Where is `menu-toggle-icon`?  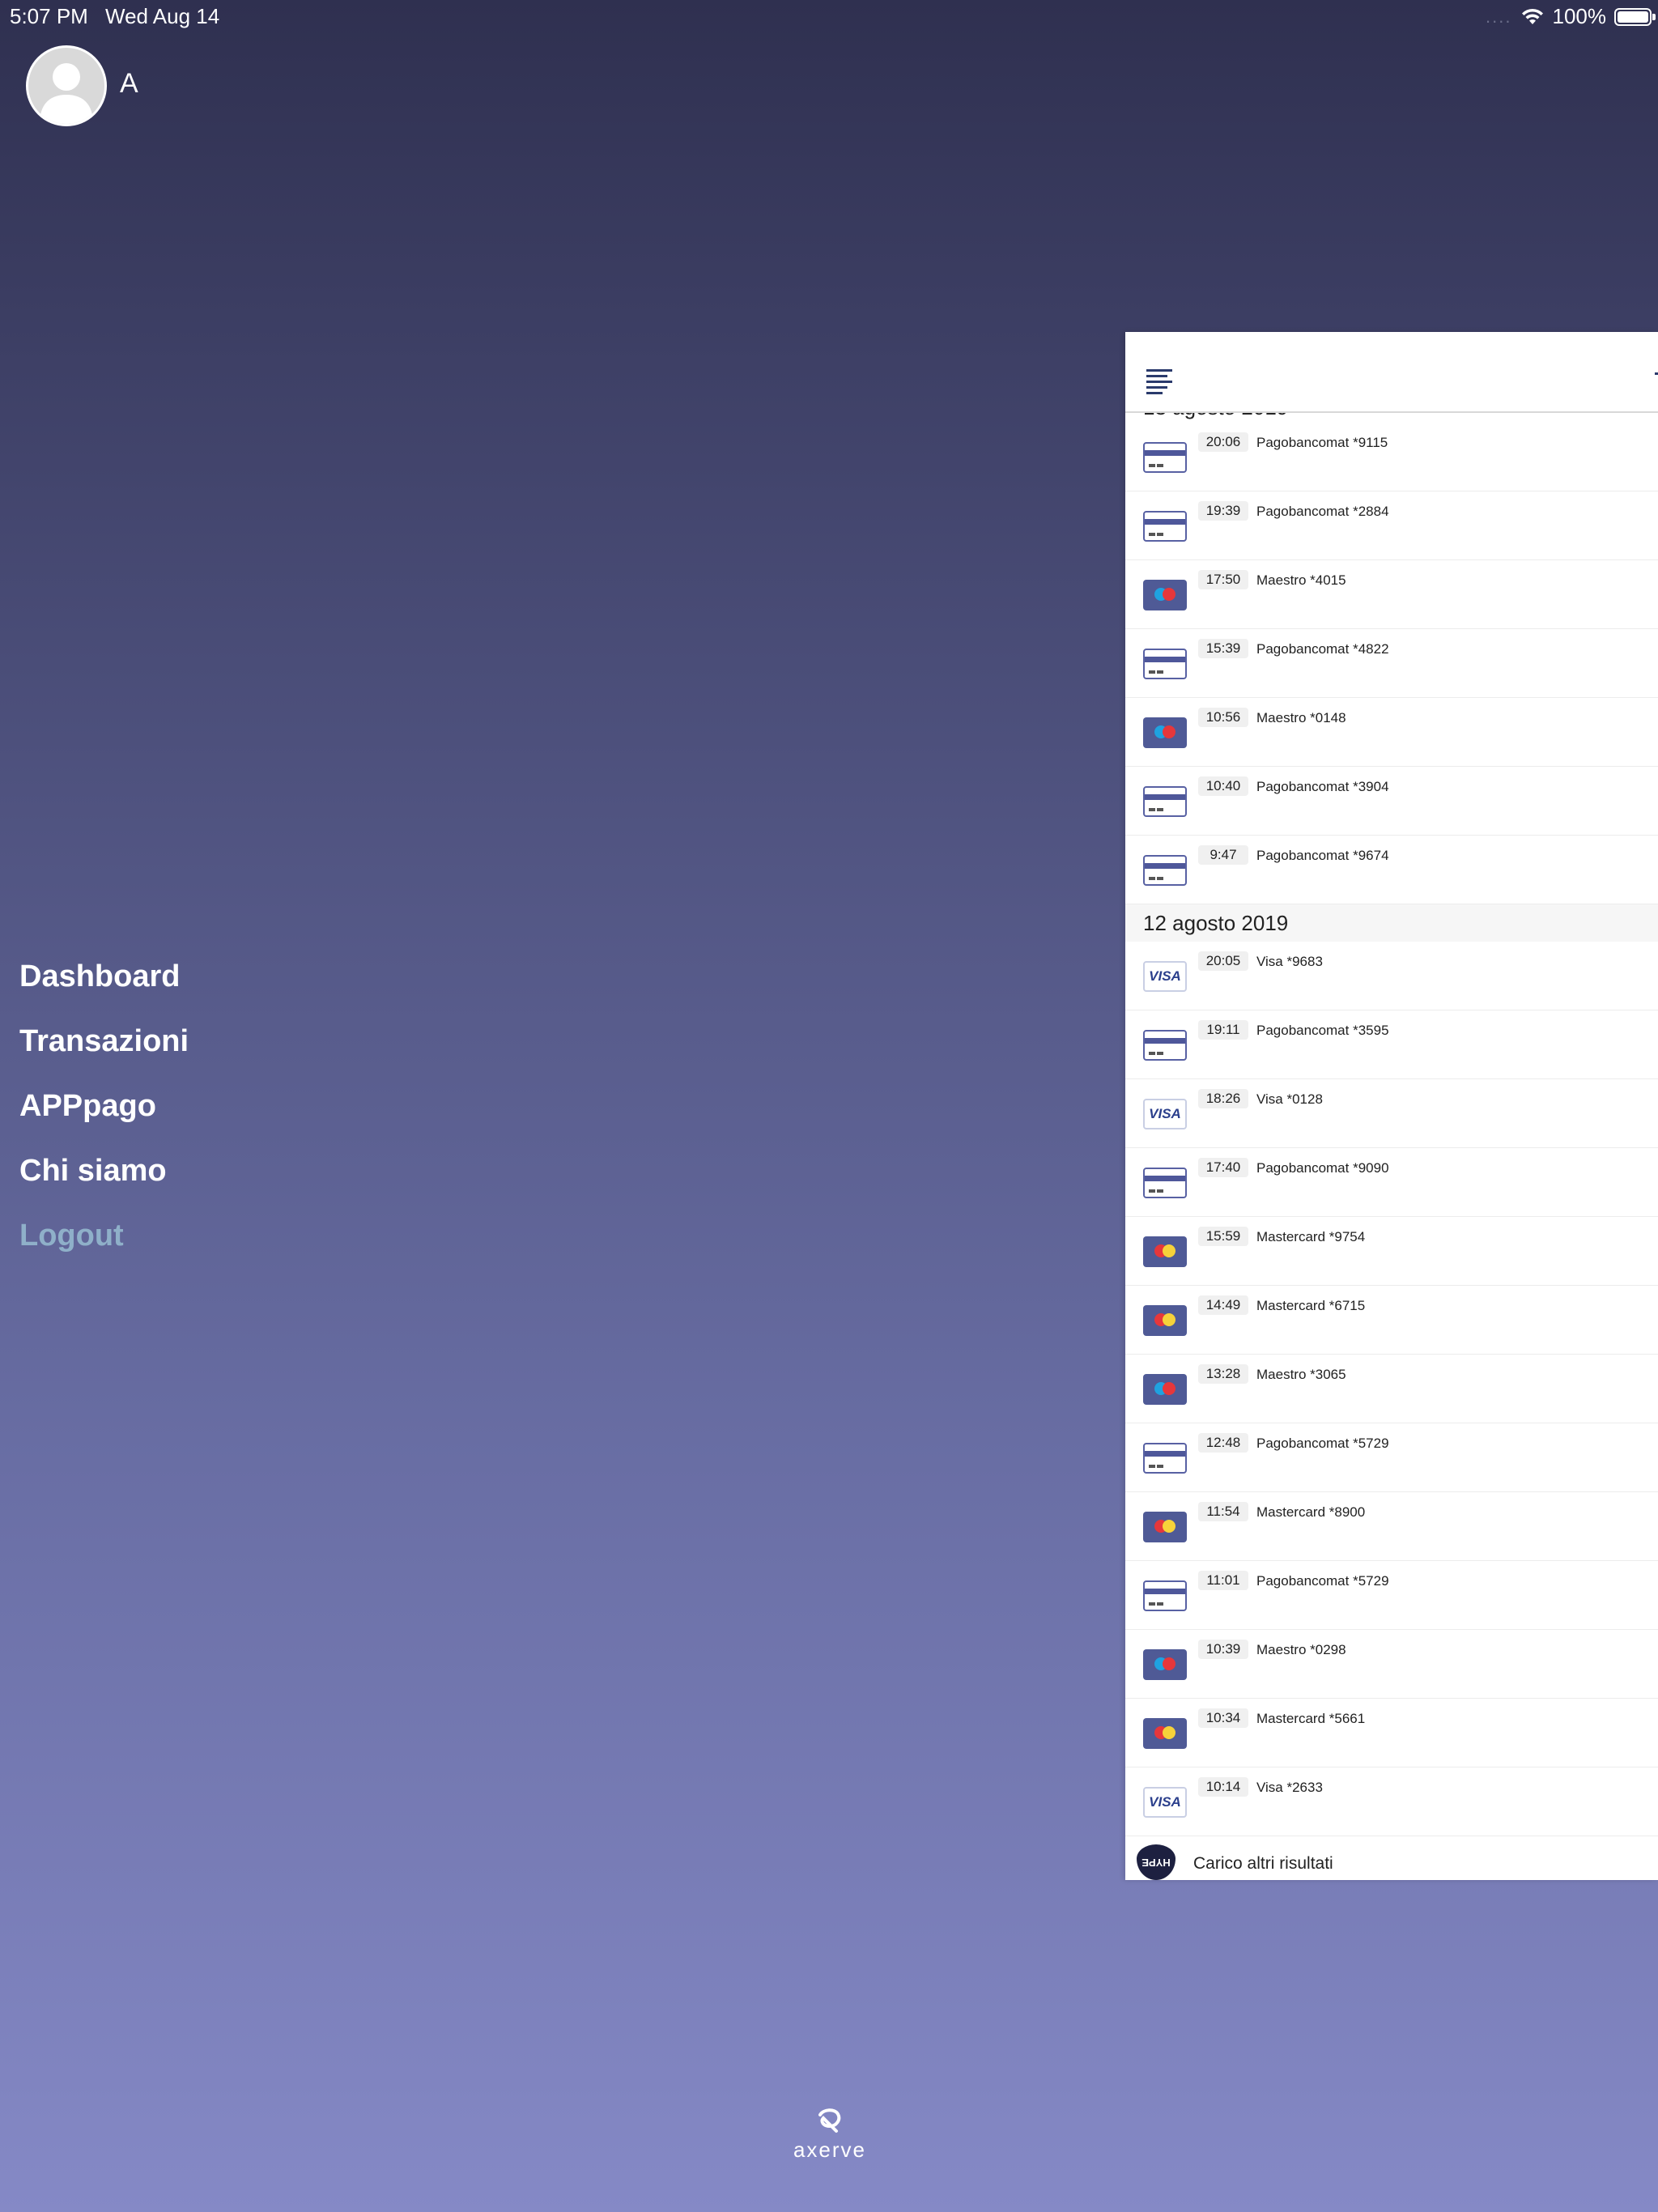
menu-toggle-icon is located at coordinates (1159, 382).